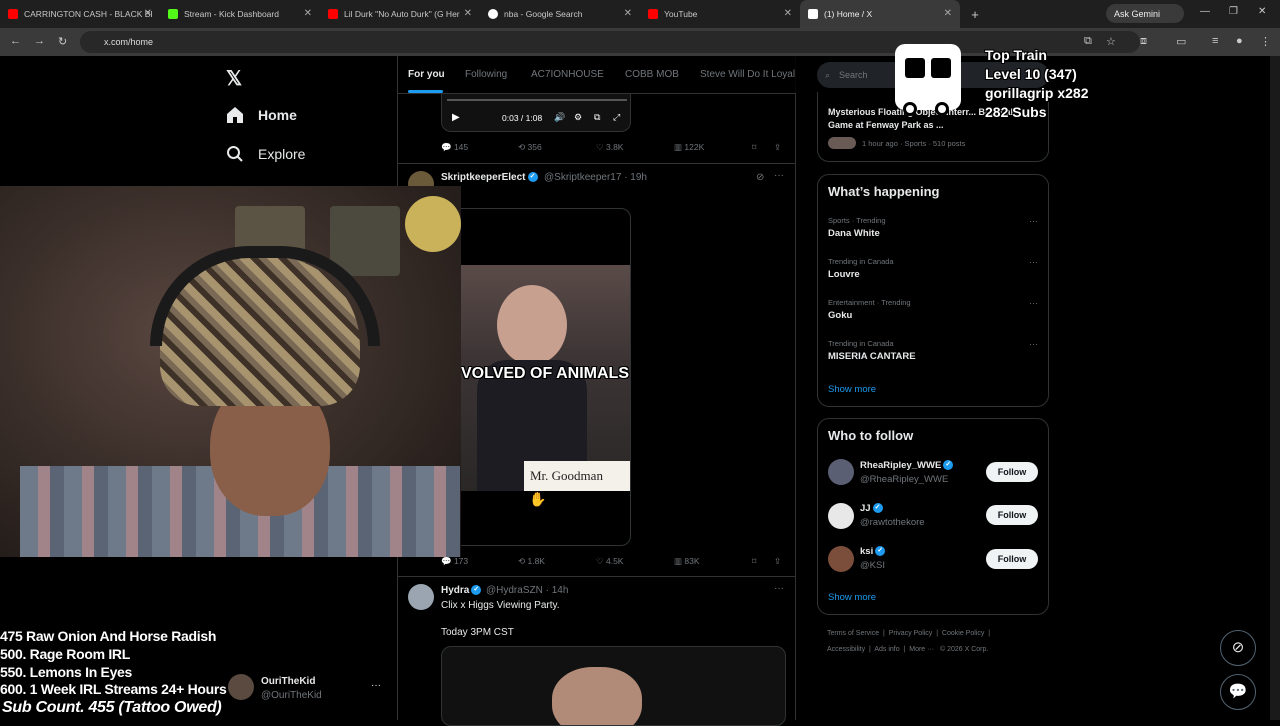  Describe the element at coordinates (567, 74) in the screenshot. I see `tab-ac7ionhouse: AC7IONHOUSE` at that location.